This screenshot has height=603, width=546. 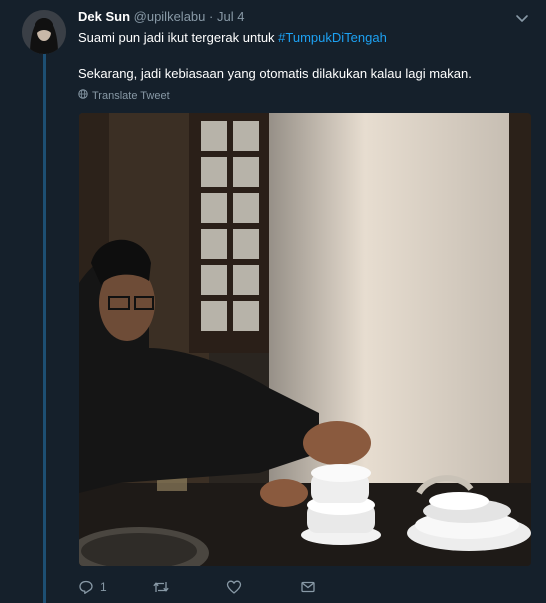 I want to click on like-button, so click(x=263, y=587).